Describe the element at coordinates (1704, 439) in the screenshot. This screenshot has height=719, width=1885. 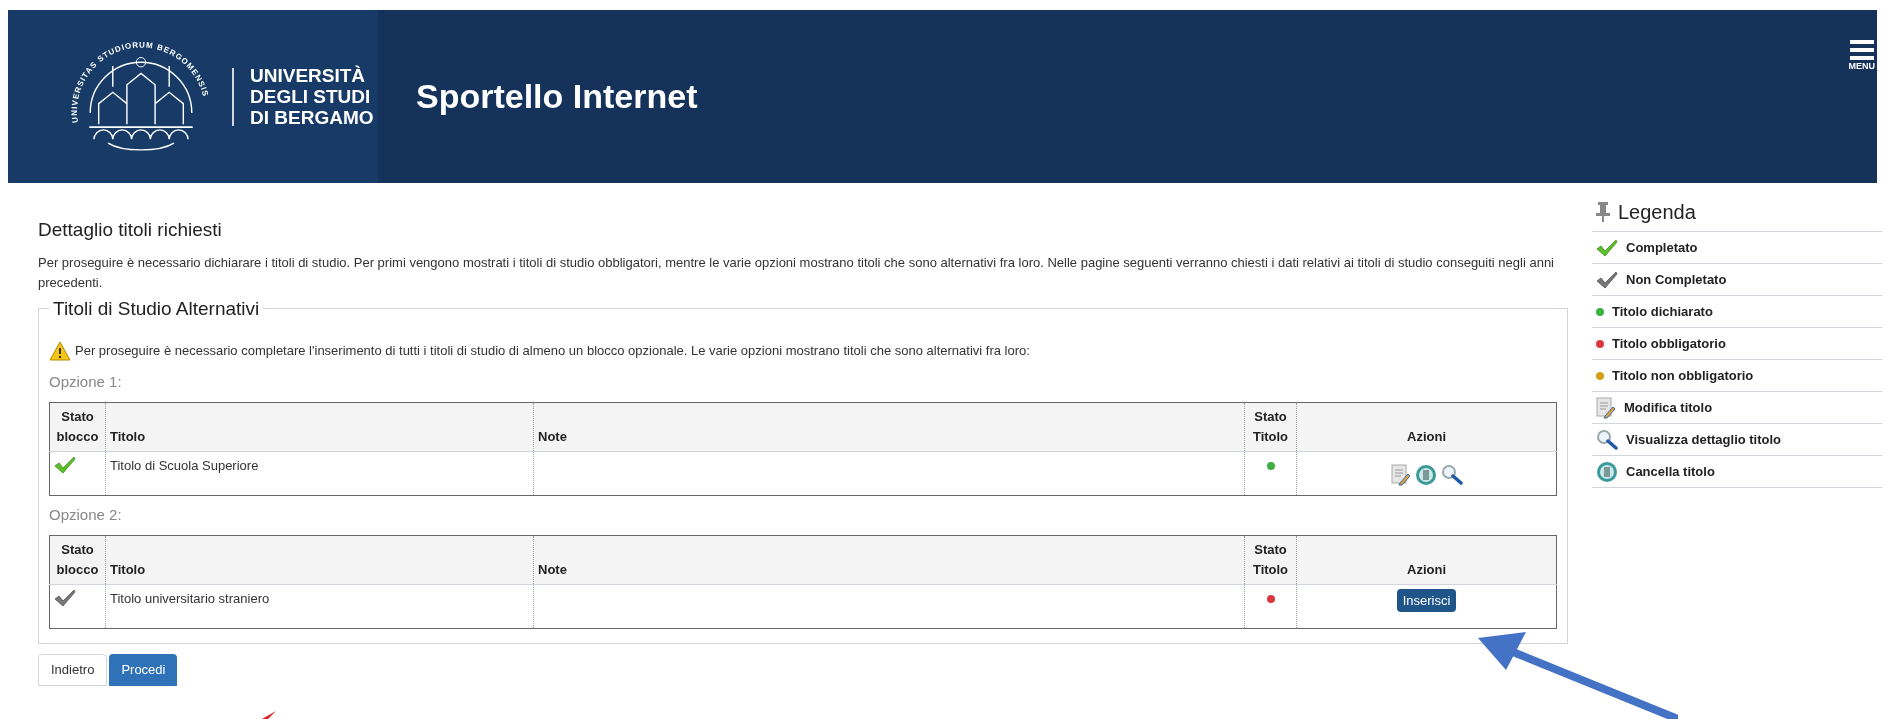
I see `legend-item: Visualizza dettaglio titolo` at that location.